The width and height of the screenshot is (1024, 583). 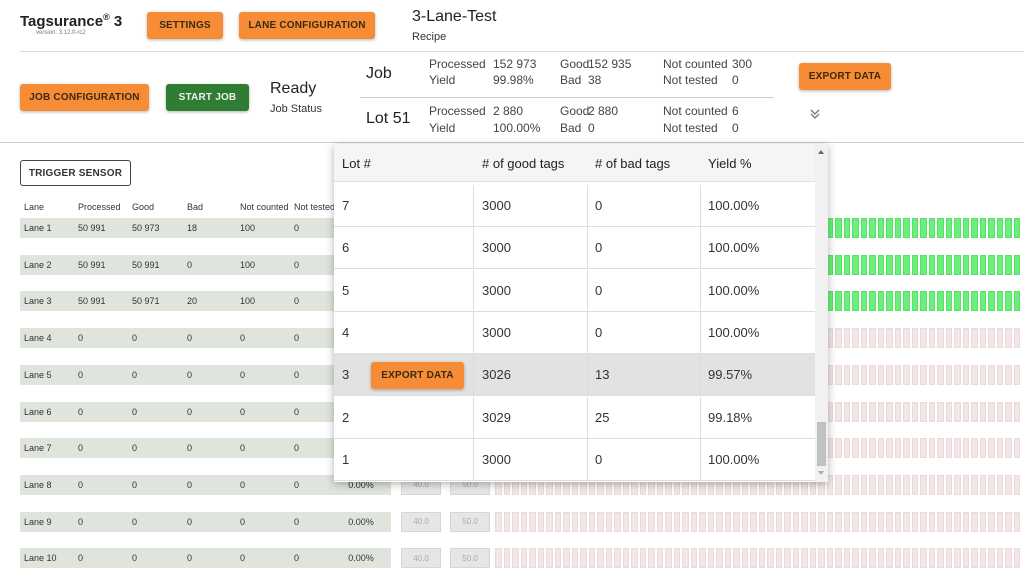 I want to click on lot-table-row: 2 3029 25 99.18%, so click(x=574, y=417).